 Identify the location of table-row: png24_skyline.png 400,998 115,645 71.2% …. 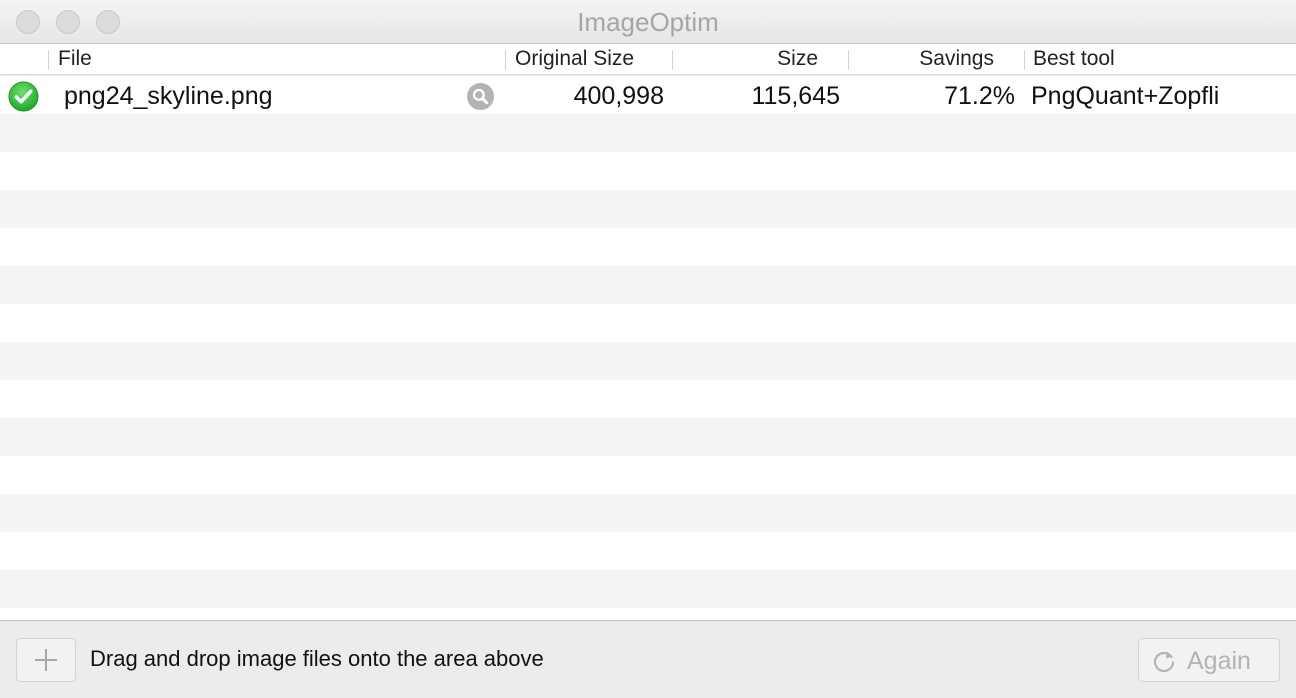
(648, 95).